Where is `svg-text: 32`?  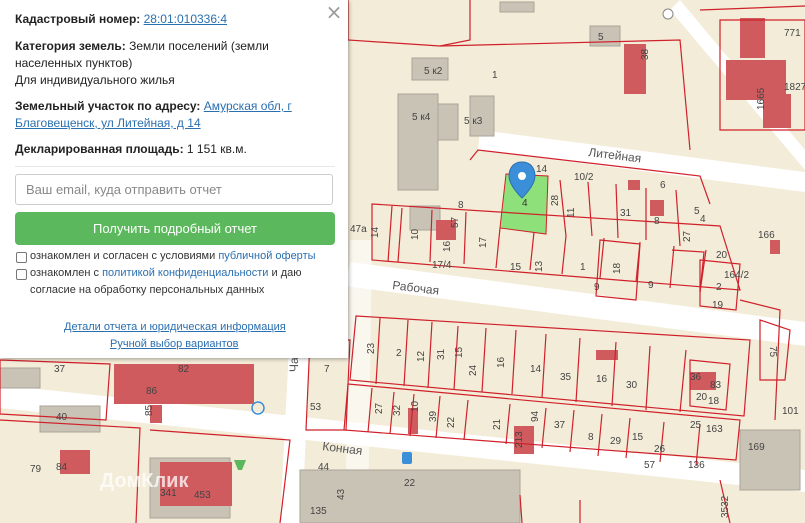
svg-text: 32 is located at coordinates (397, 410).